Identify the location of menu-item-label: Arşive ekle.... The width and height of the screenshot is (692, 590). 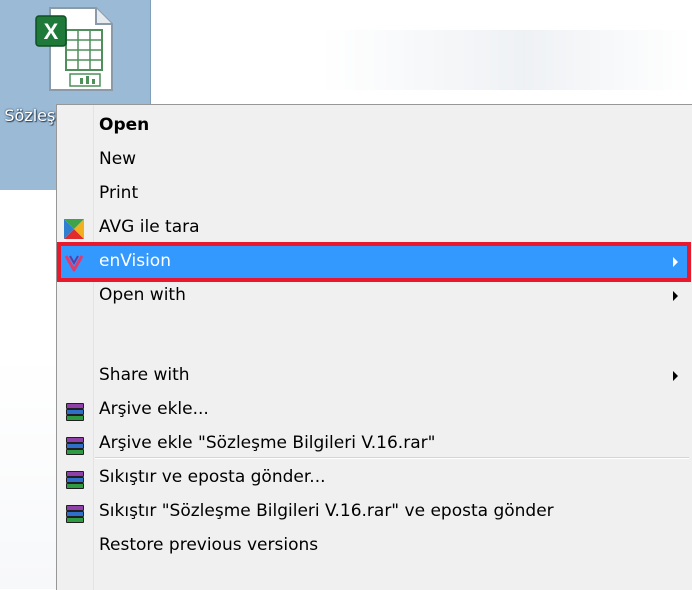
(154, 409).